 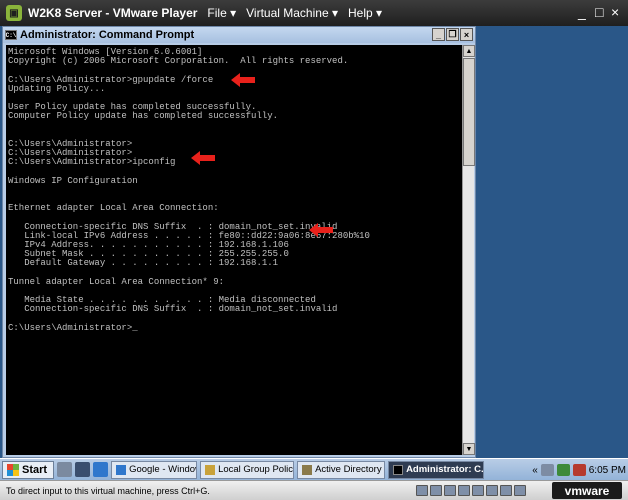 What do you see at coordinates (116, 281) in the screenshot?
I see `console-line: Tunnel adapter Local Area Connection* 9:` at bounding box center [116, 281].